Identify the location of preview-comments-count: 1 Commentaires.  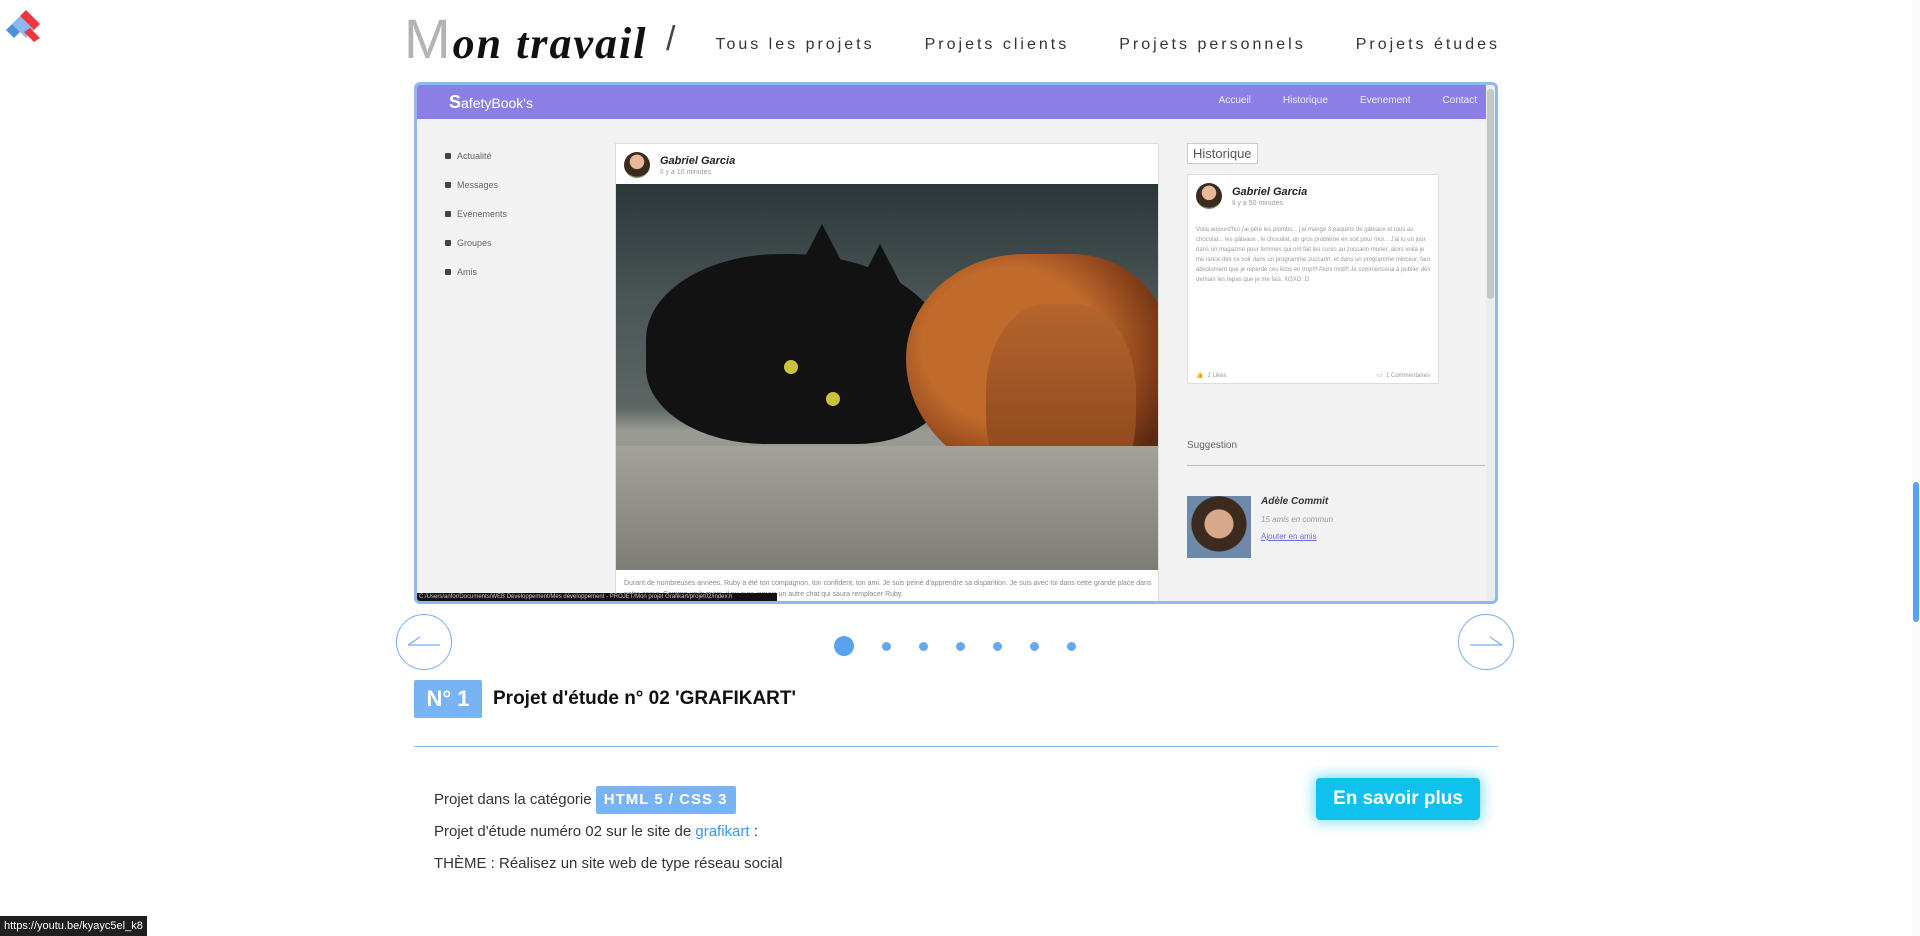
(1407, 375).